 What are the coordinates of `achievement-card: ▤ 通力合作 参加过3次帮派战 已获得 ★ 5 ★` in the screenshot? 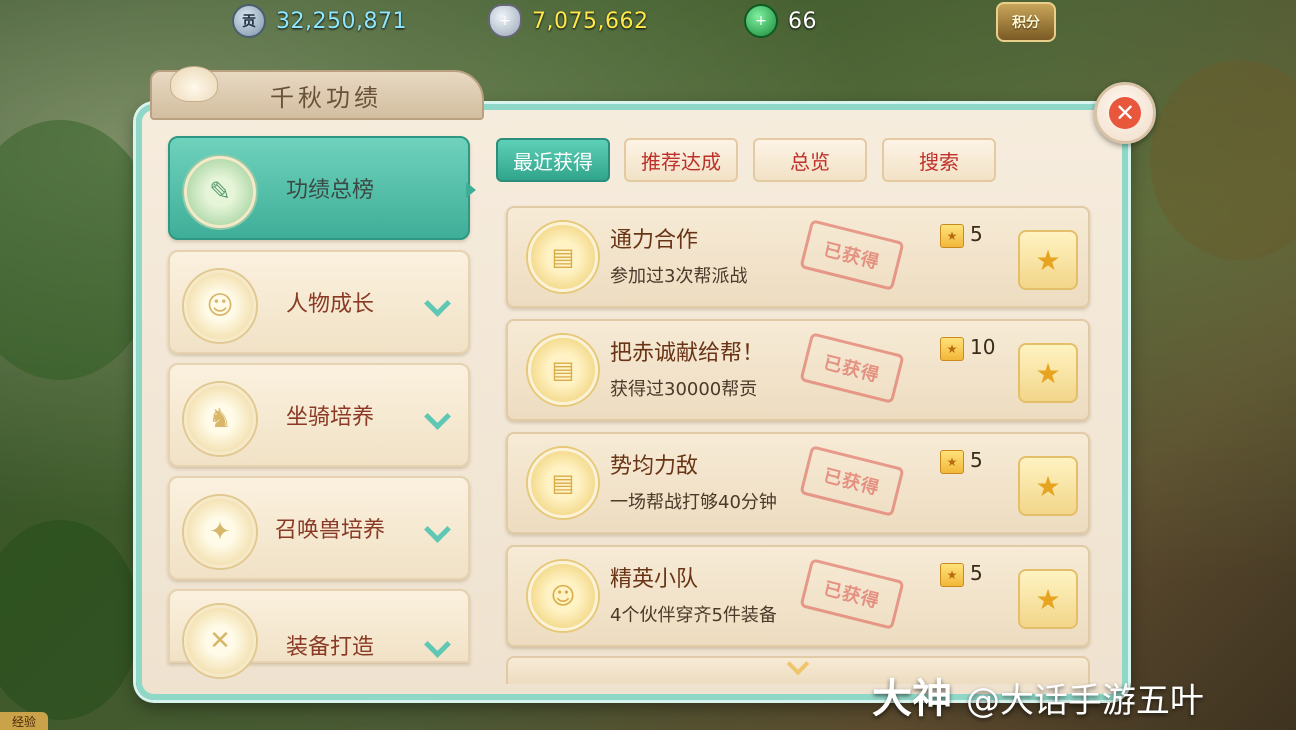 It's located at (798, 257).